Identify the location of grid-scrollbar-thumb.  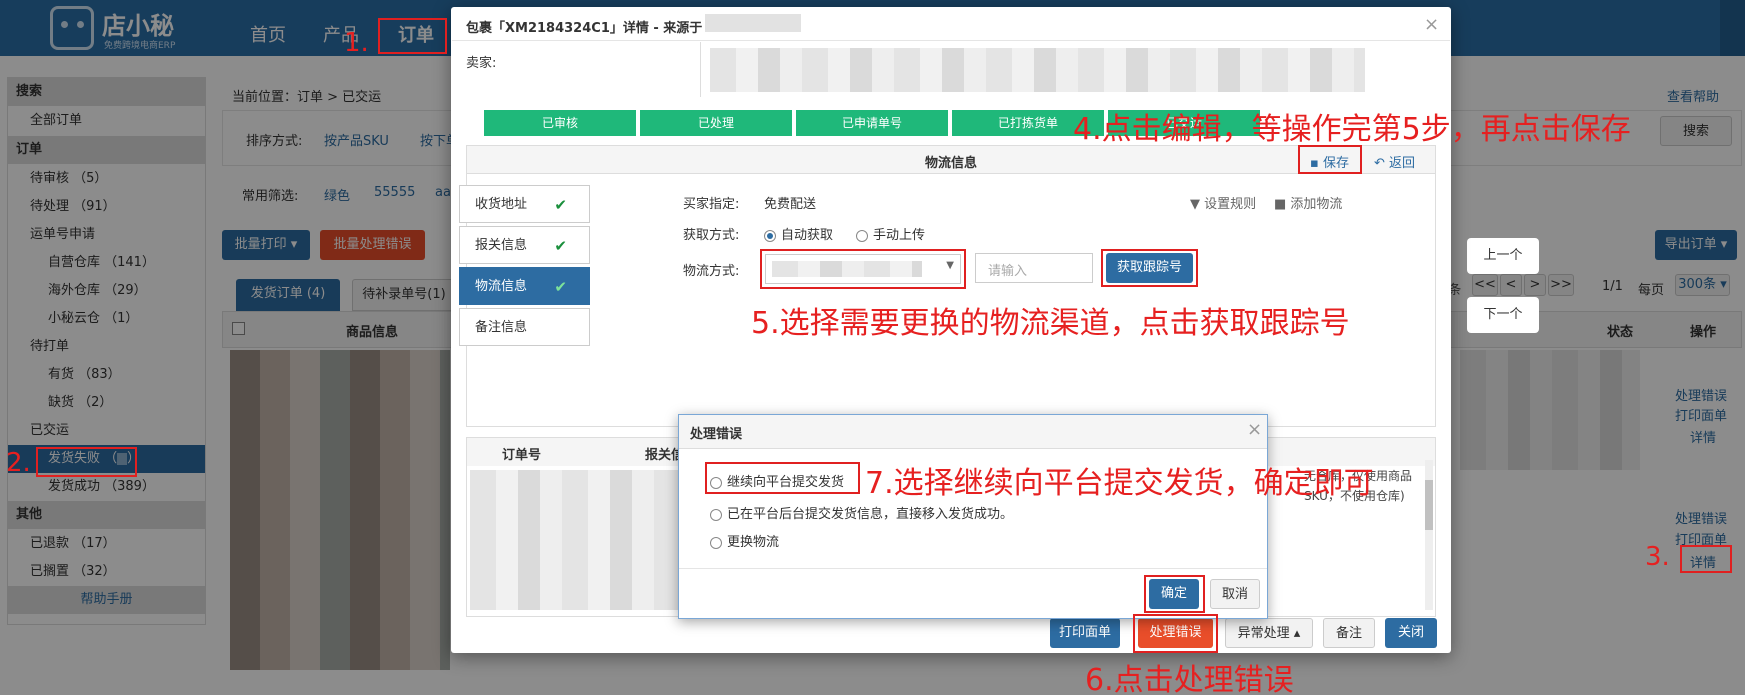
(1429, 505).